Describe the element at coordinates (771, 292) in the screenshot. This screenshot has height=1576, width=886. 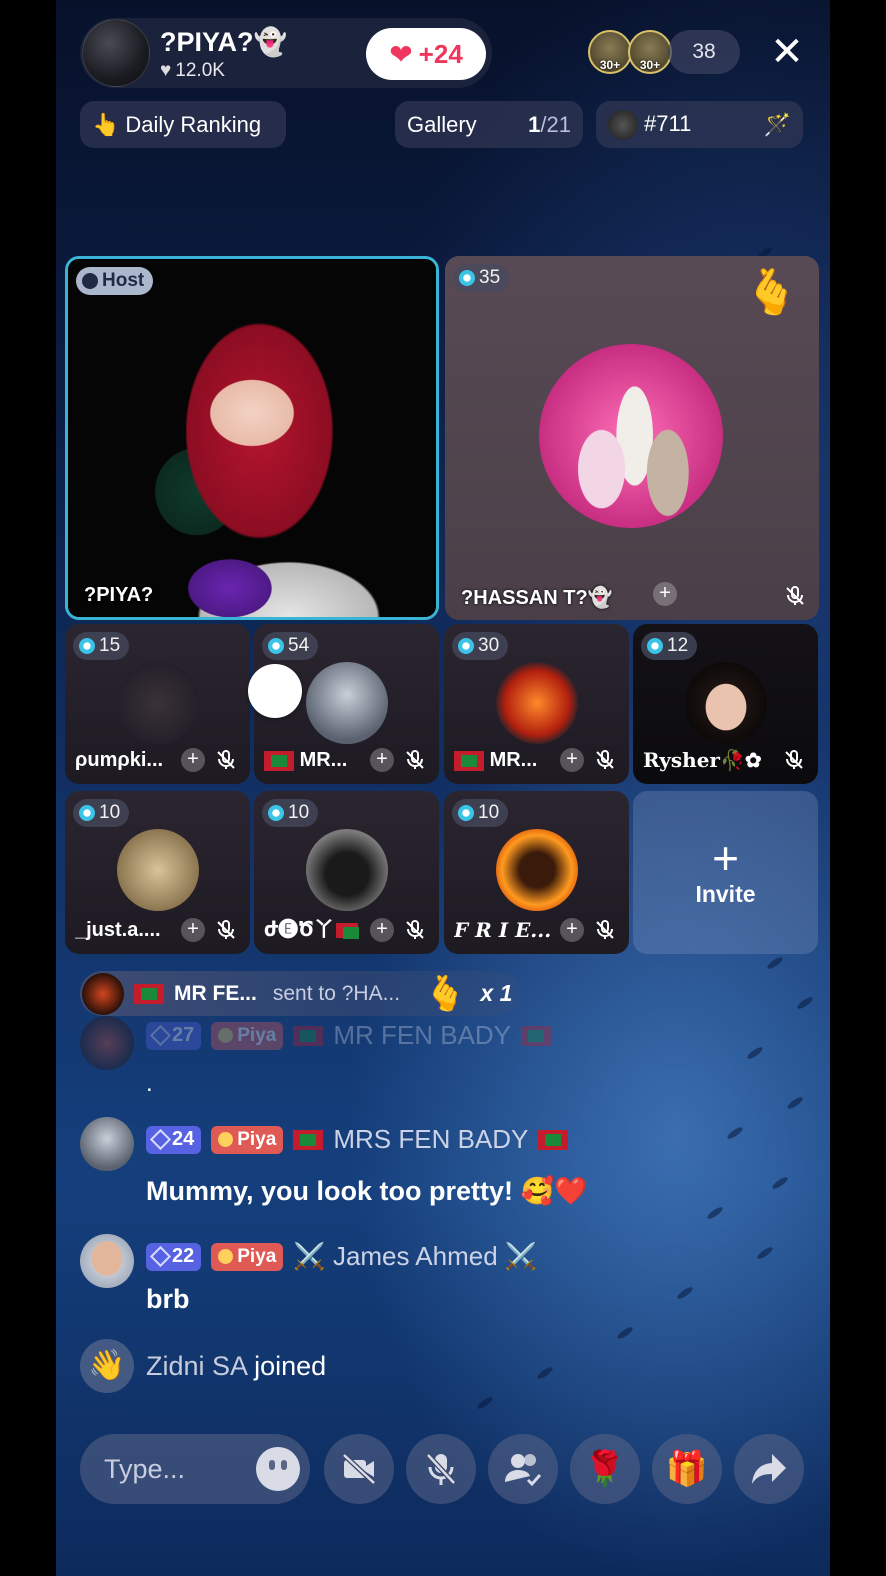
I see `finger-heart-icon: 🫰` at that location.